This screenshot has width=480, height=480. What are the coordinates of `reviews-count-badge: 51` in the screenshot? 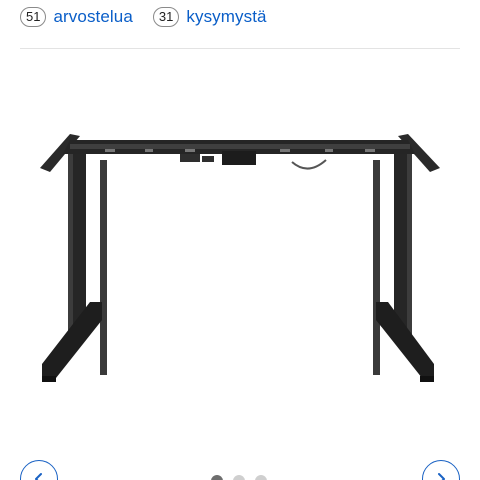 It's located at (33, 17).